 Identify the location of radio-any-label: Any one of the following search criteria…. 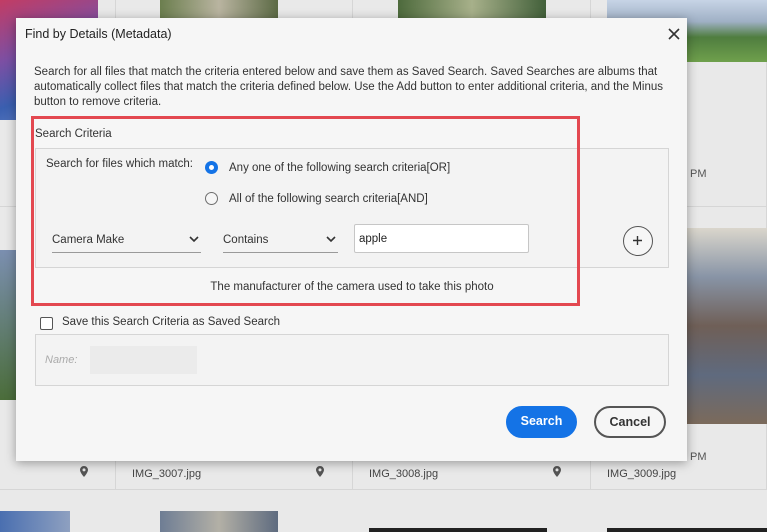
(339, 168).